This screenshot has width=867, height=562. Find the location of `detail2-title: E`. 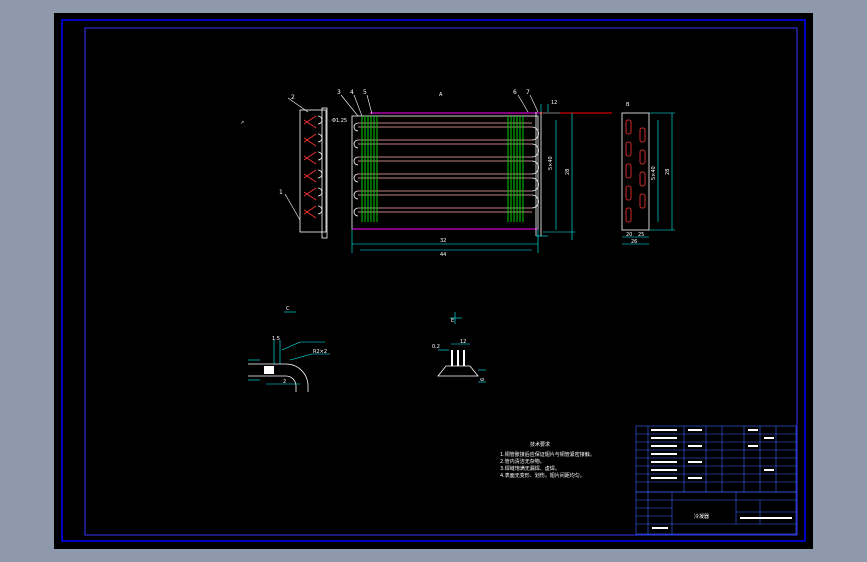

detail2-title: E is located at coordinates (452, 321).